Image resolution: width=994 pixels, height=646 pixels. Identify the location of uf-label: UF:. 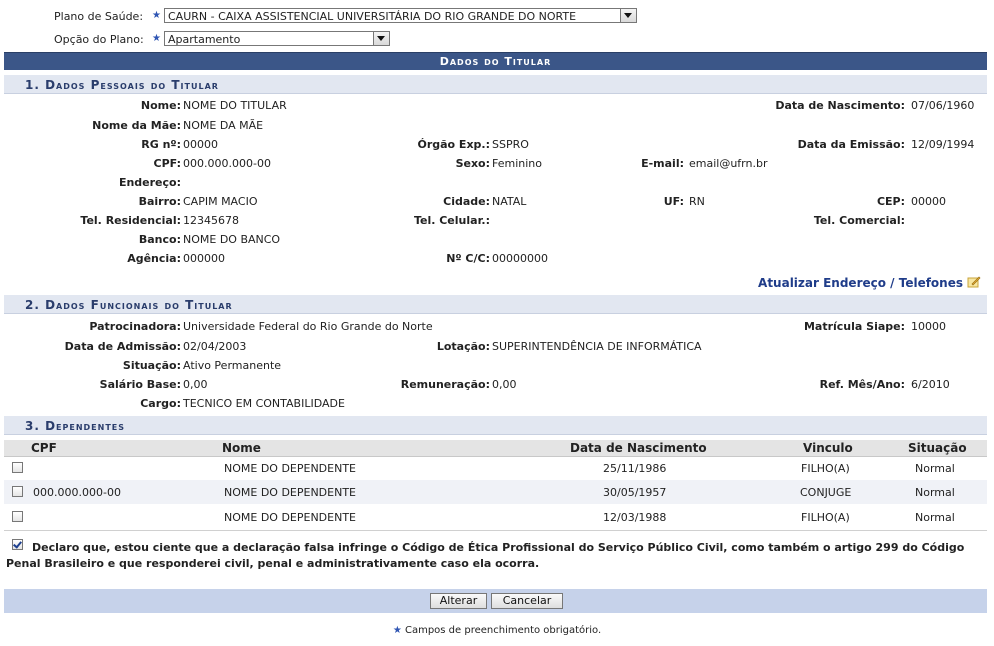
(673, 201).